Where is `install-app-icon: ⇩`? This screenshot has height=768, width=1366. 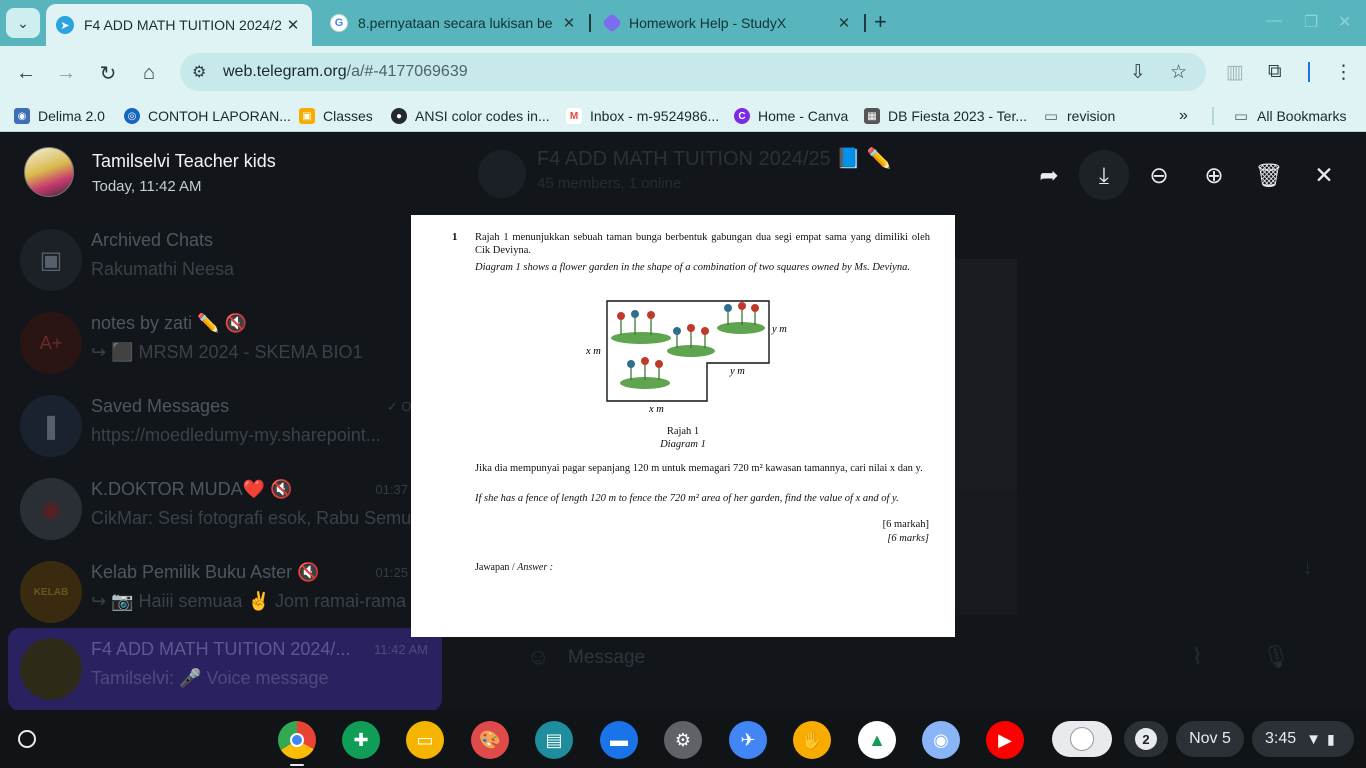 install-app-icon: ⇩ is located at coordinates (1138, 72).